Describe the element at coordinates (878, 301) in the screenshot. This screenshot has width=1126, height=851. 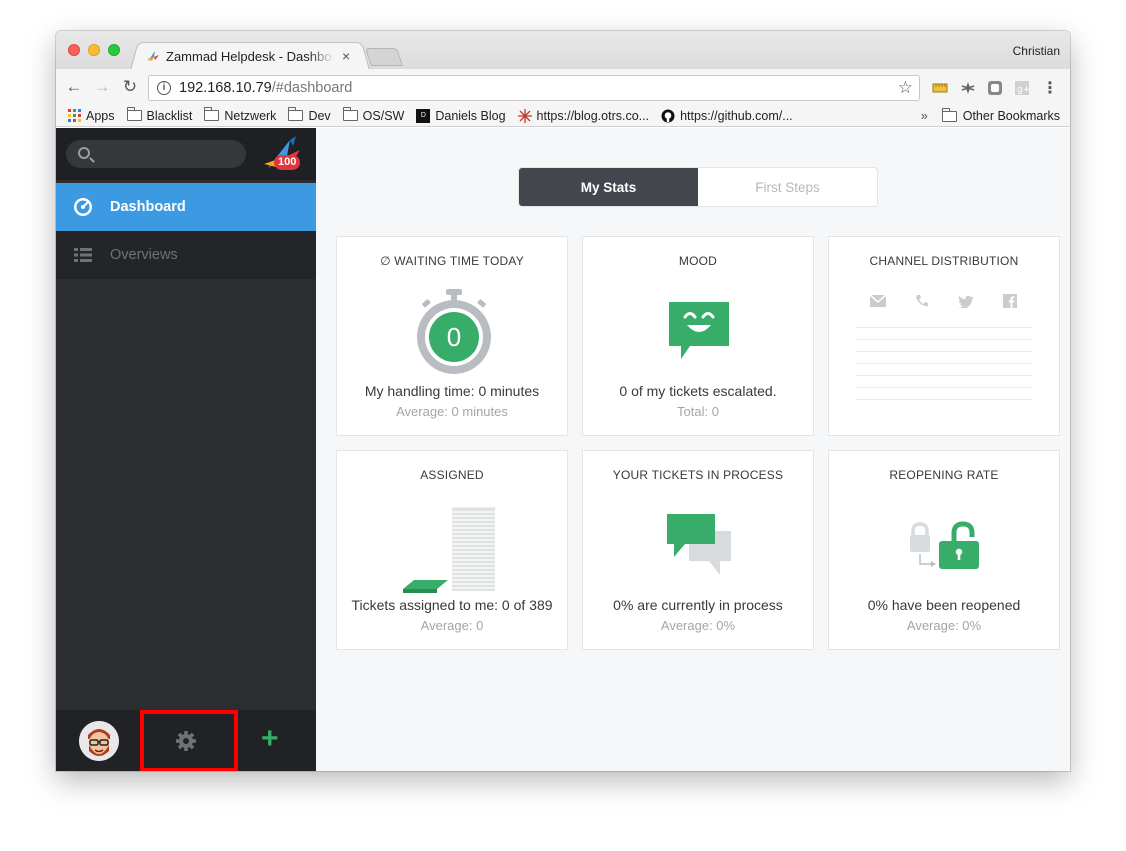
I see `email-icon` at that location.